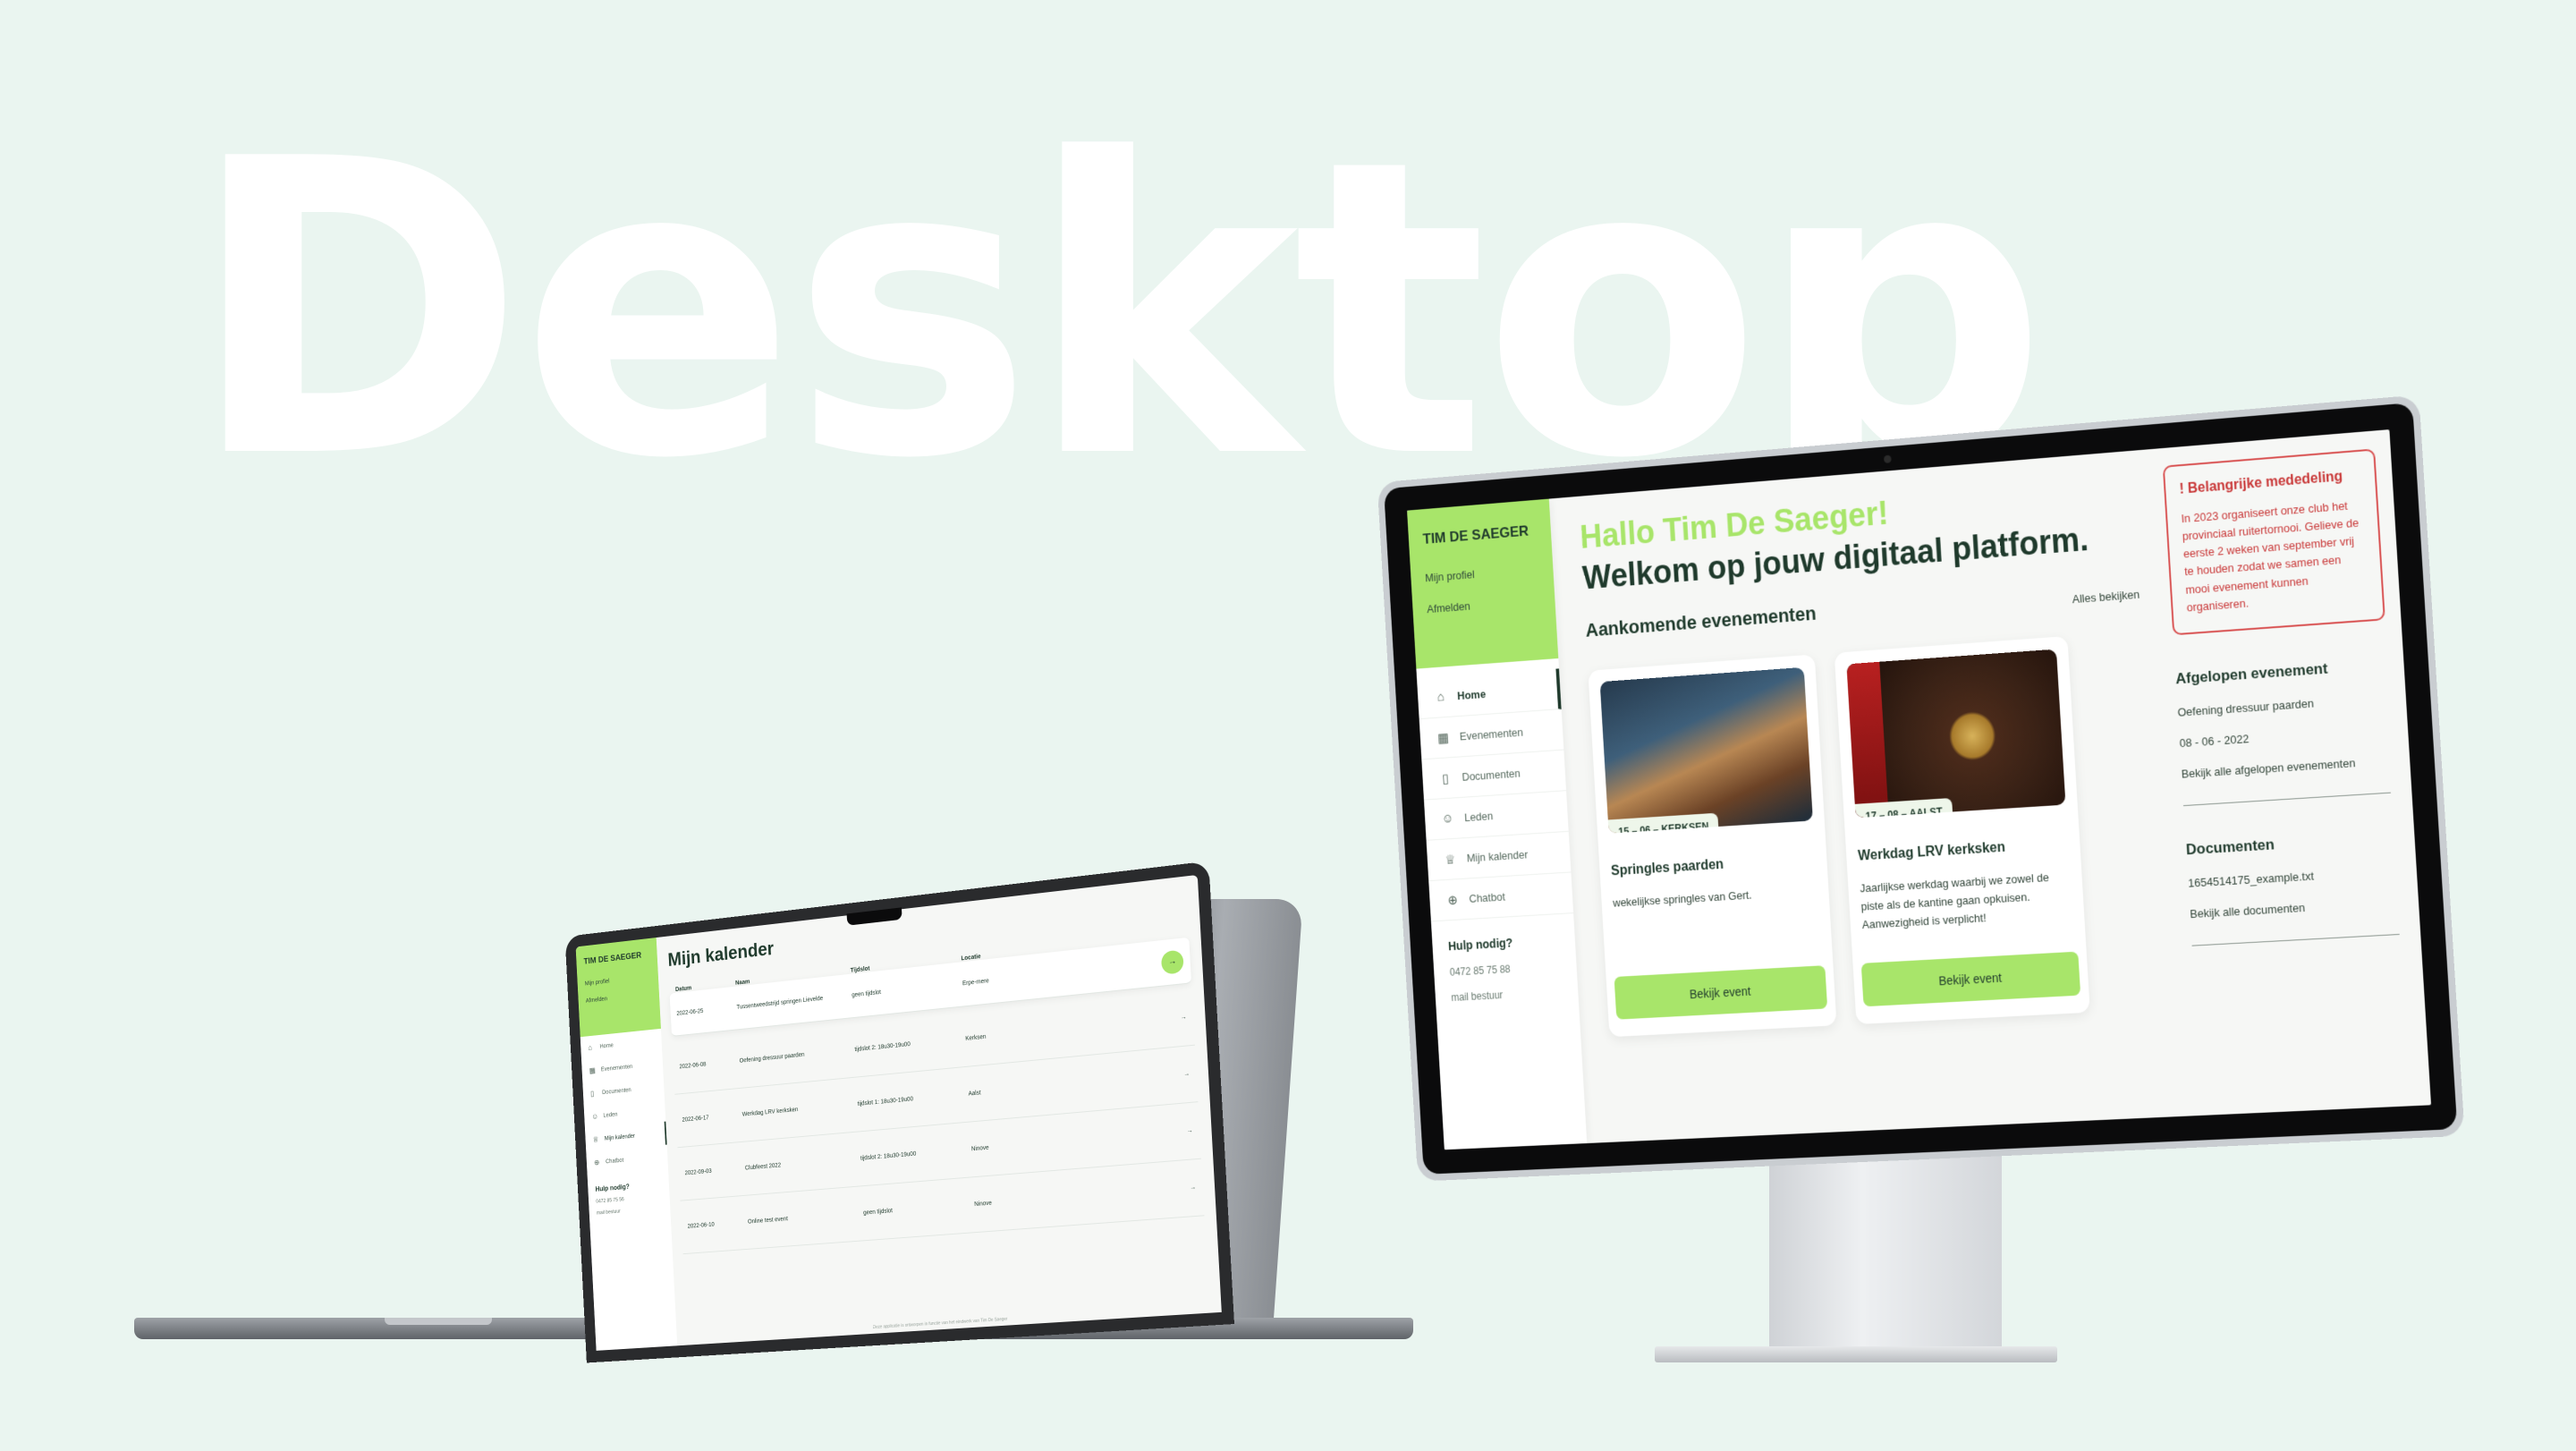 This screenshot has width=2576, height=1451. I want to click on event-tag: 17 – 08 – AALST, so click(1904, 808).